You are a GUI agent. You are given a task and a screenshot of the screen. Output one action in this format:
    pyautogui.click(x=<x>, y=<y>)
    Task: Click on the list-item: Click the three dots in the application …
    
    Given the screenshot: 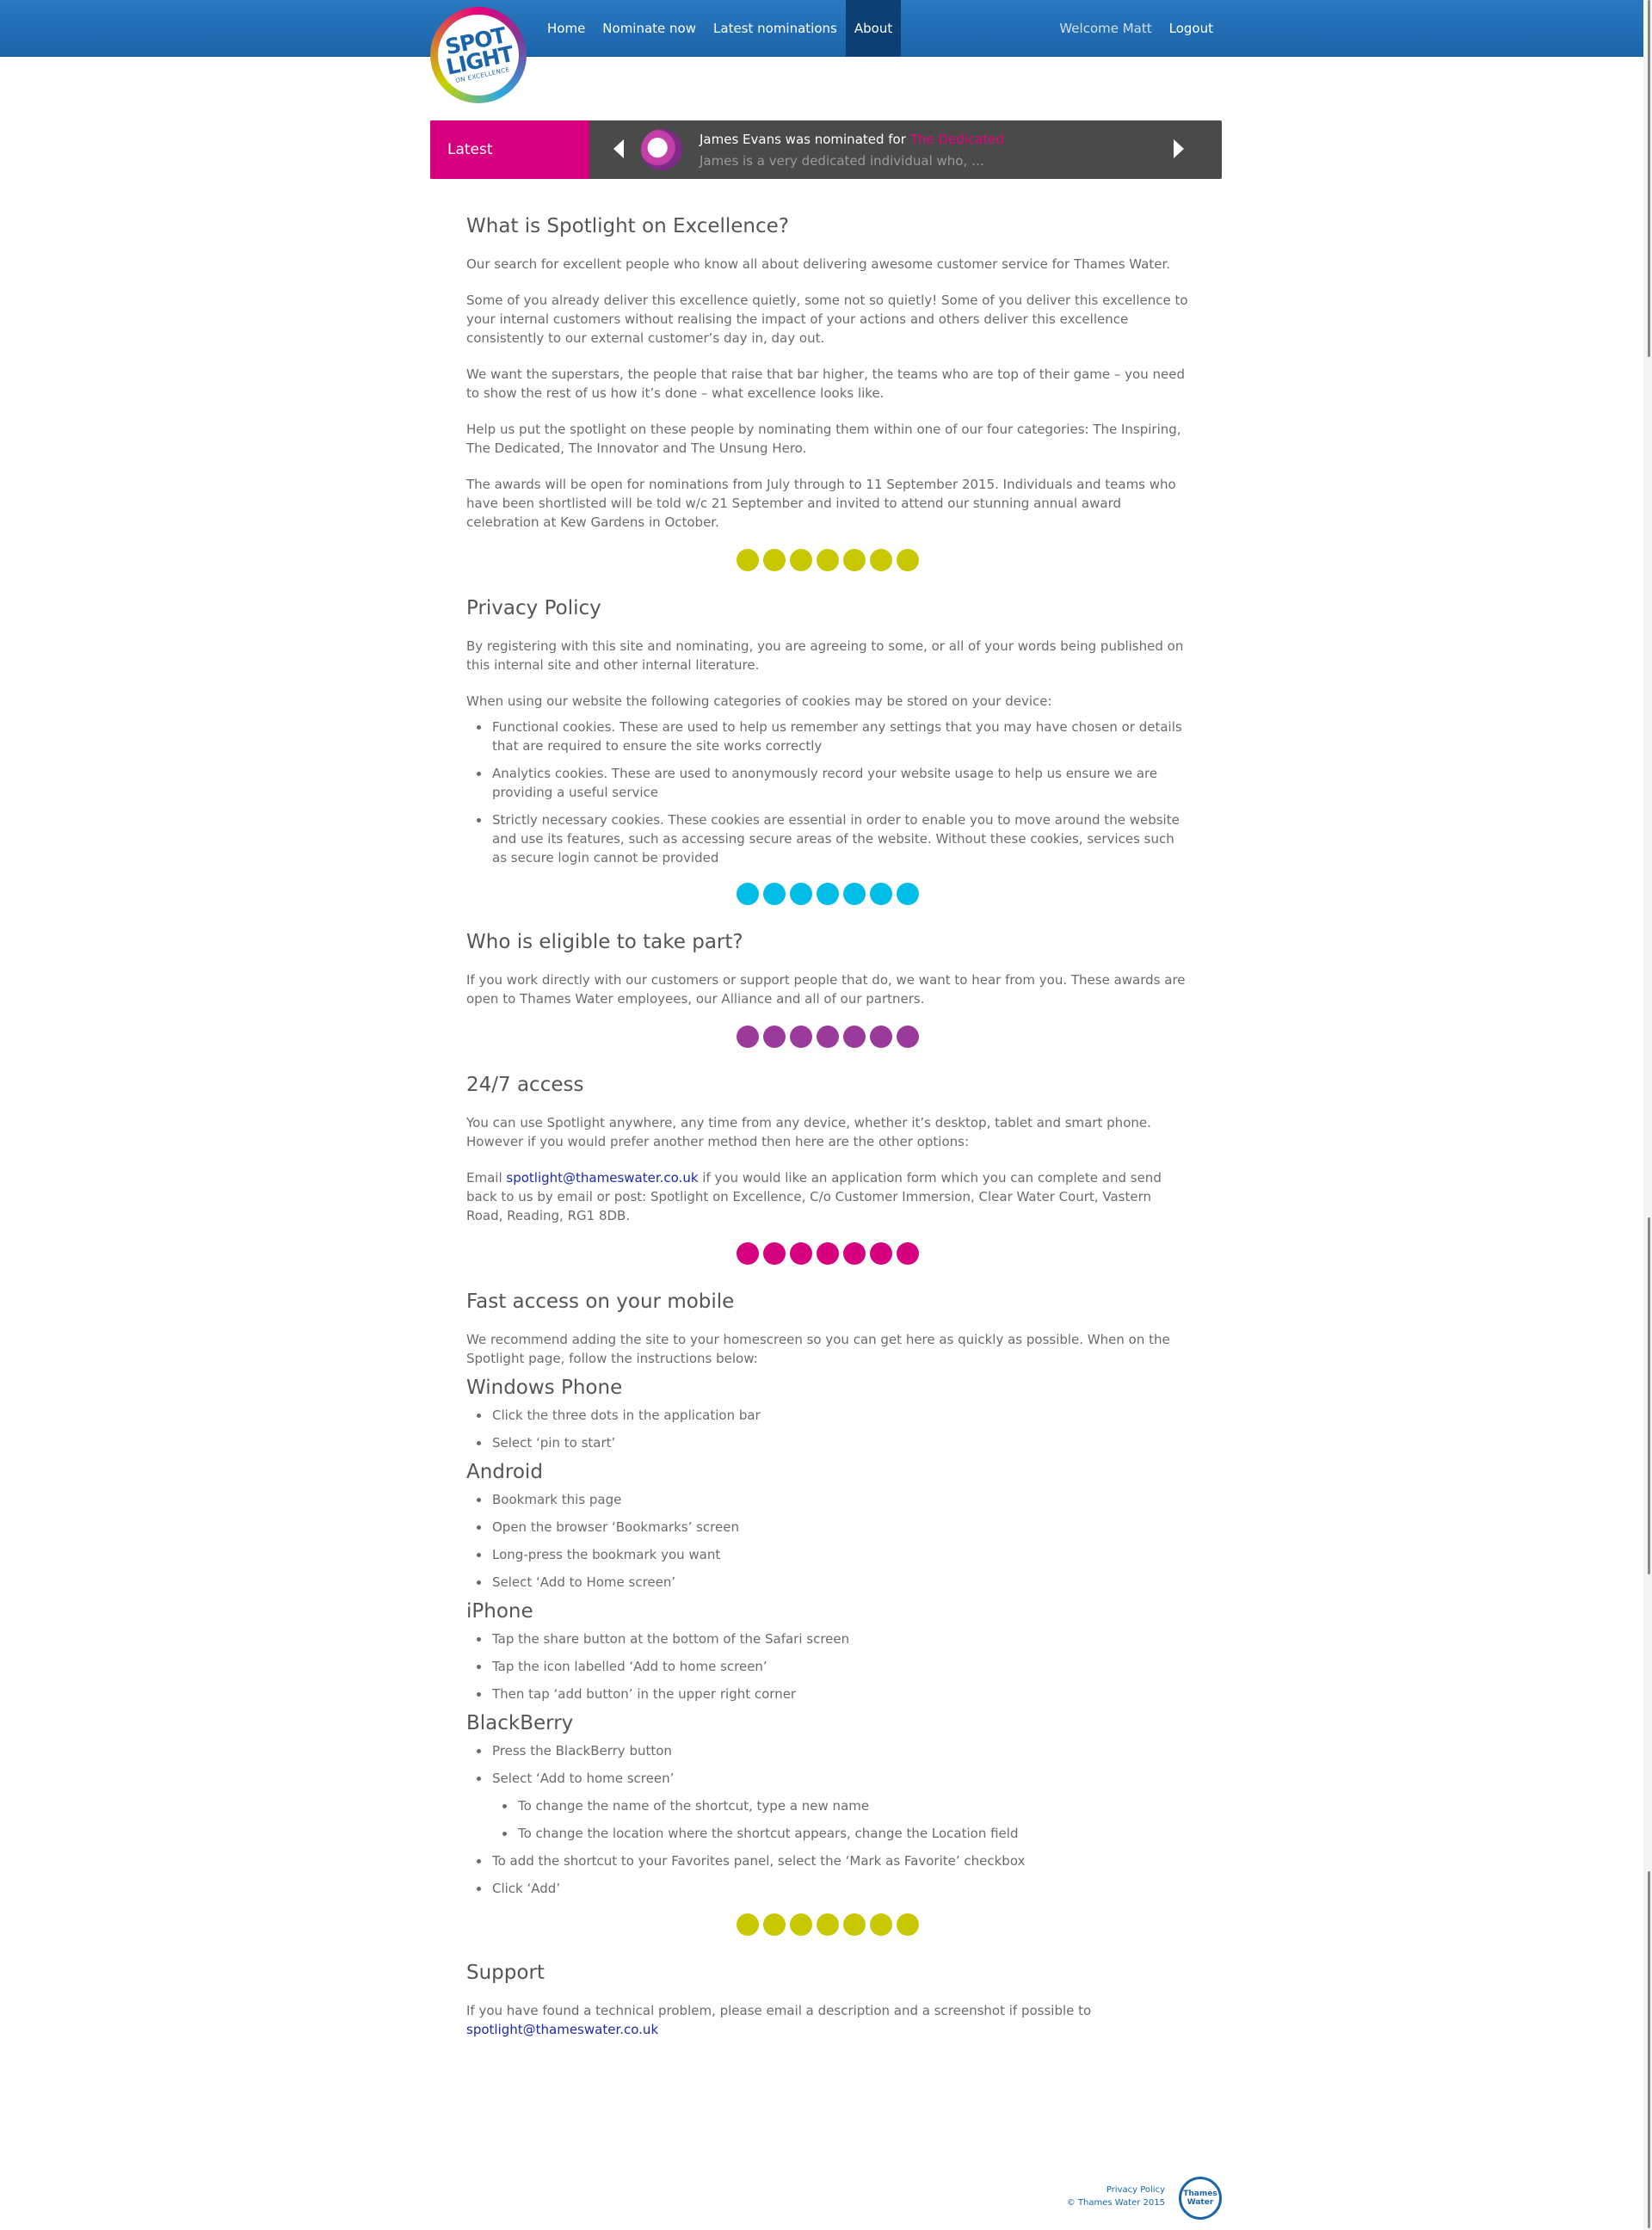 What is the action you would take?
    pyautogui.click(x=827, y=1415)
    